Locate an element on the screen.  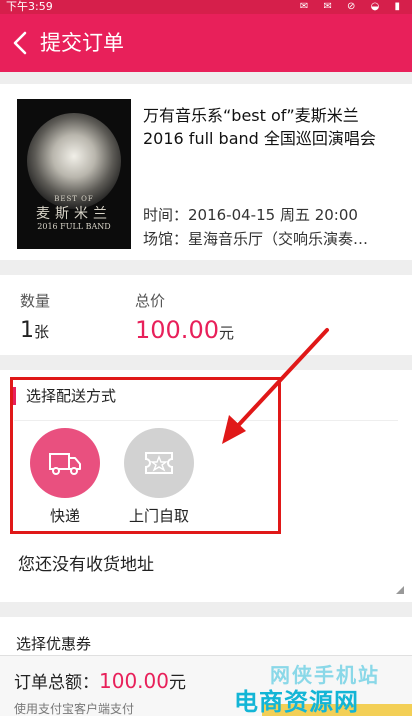
annotation-arrow is located at coordinates (275, 386).